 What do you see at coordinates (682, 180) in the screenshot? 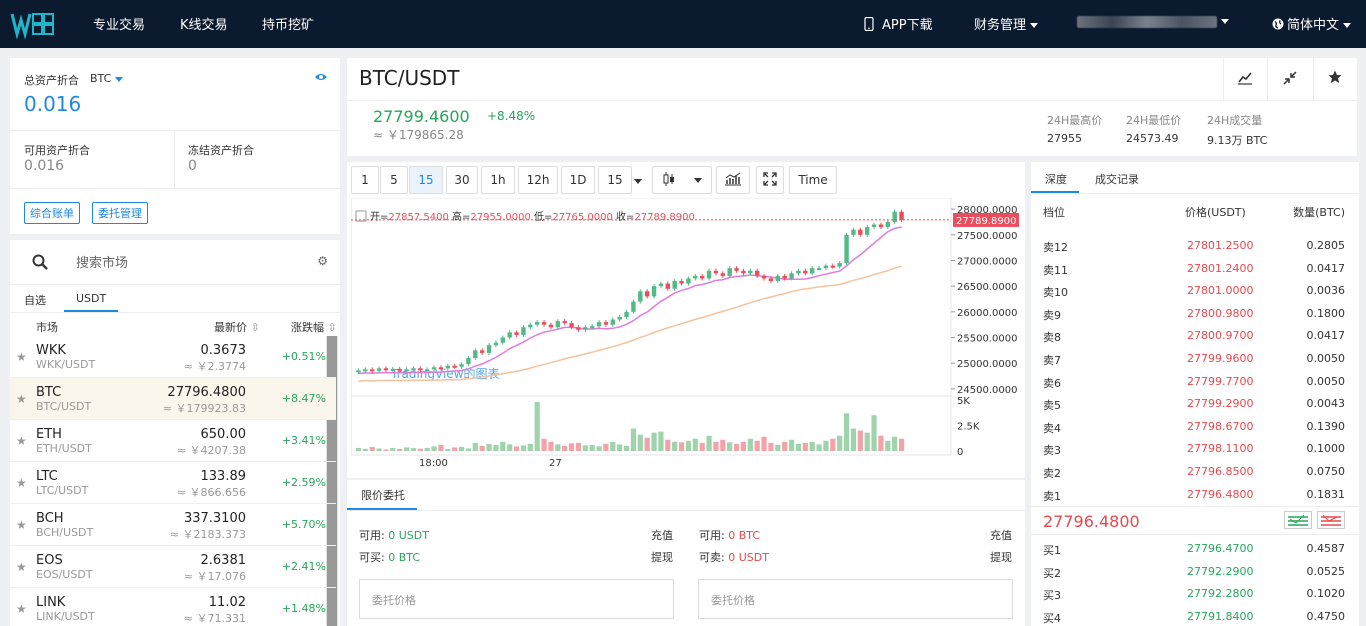
I see `chart-type-button` at bounding box center [682, 180].